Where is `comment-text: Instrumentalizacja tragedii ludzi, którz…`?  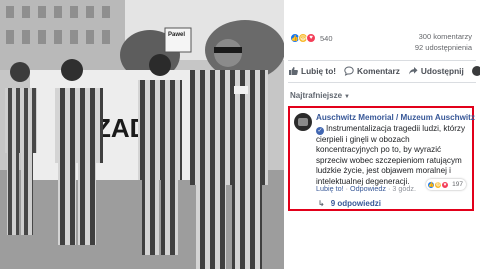
comment-text: Instrumentalizacja tragedii ludzi, którz… is located at coordinates (391, 155).